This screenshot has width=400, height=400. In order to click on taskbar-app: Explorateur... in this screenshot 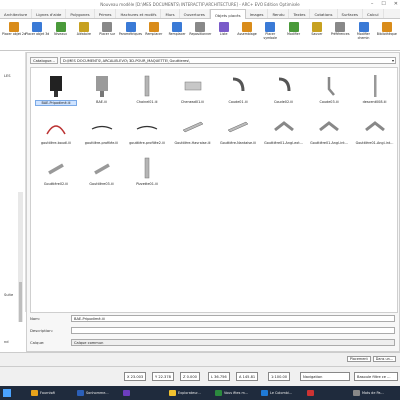, I will do `click(184, 393)`.